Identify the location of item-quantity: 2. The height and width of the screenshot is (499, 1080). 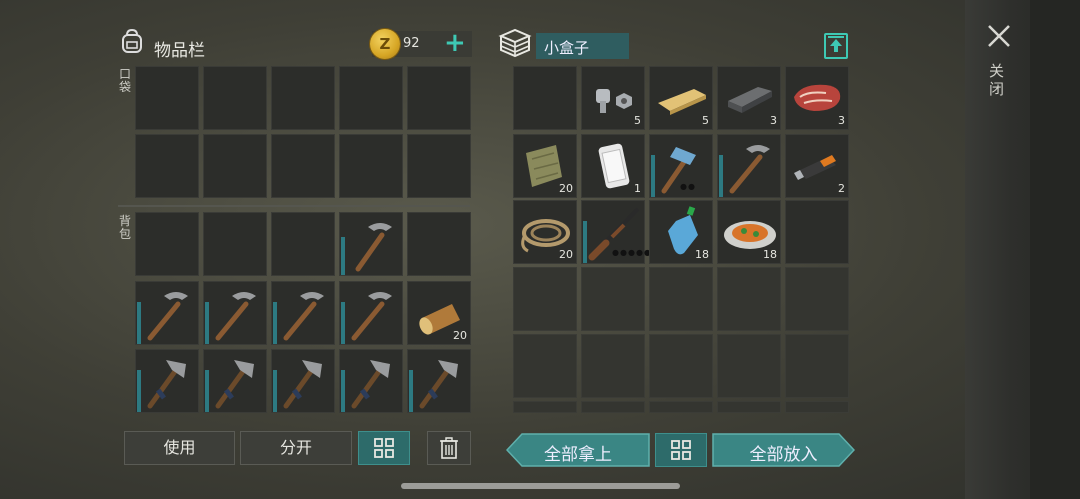
(841, 188).